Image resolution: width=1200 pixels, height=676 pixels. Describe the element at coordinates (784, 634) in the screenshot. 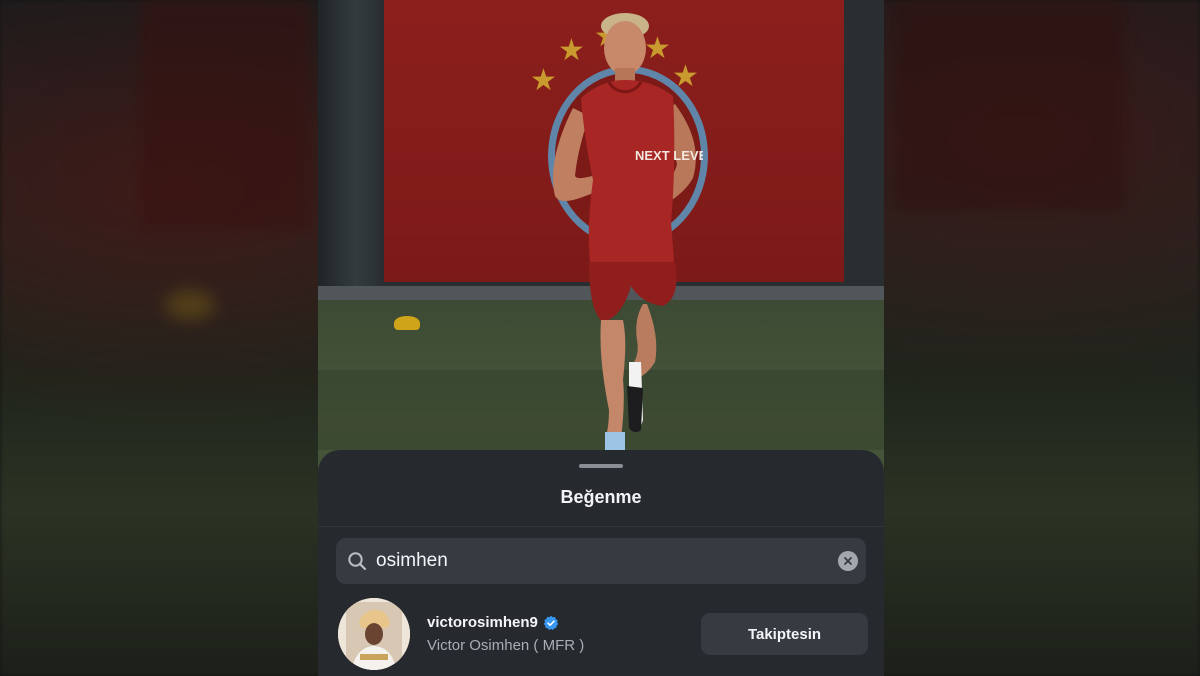

I see `following-button: Takiptesin` at that location.